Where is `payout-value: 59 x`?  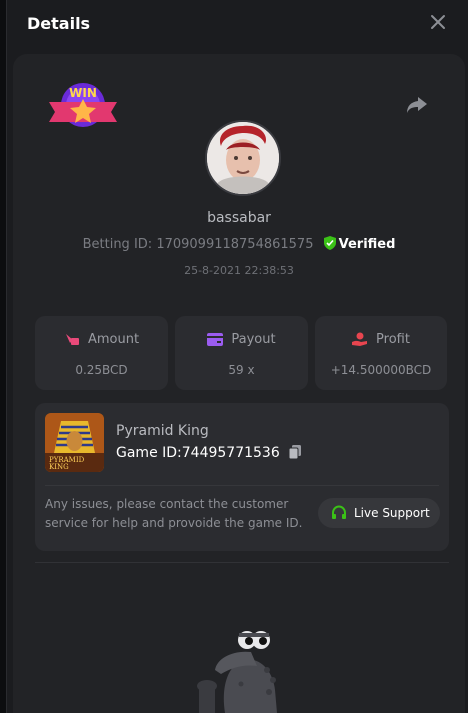 payout-value: 59 x is located at coordinates (241, 370).